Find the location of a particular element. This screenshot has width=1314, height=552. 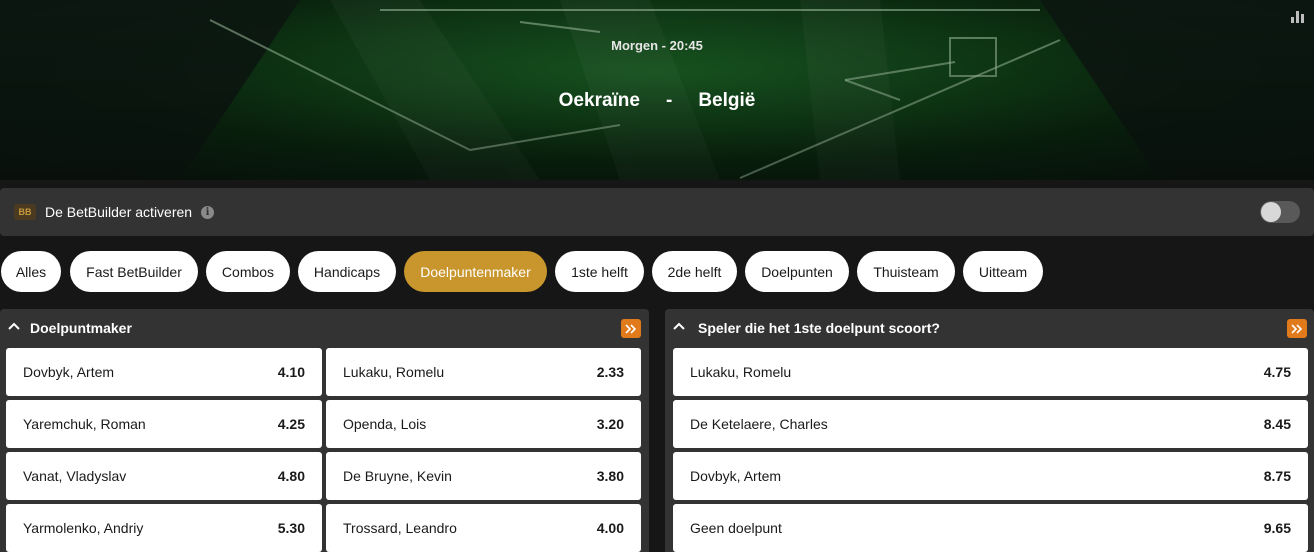

odds-value: 4.10 is located at coordinates (291, 372).